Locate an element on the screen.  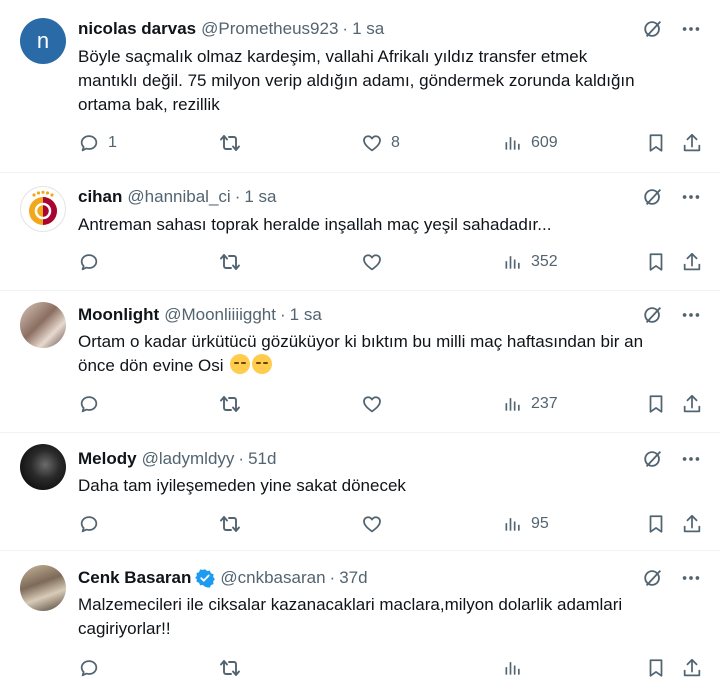
views-button: 237 is located at coordinates (530, 404).